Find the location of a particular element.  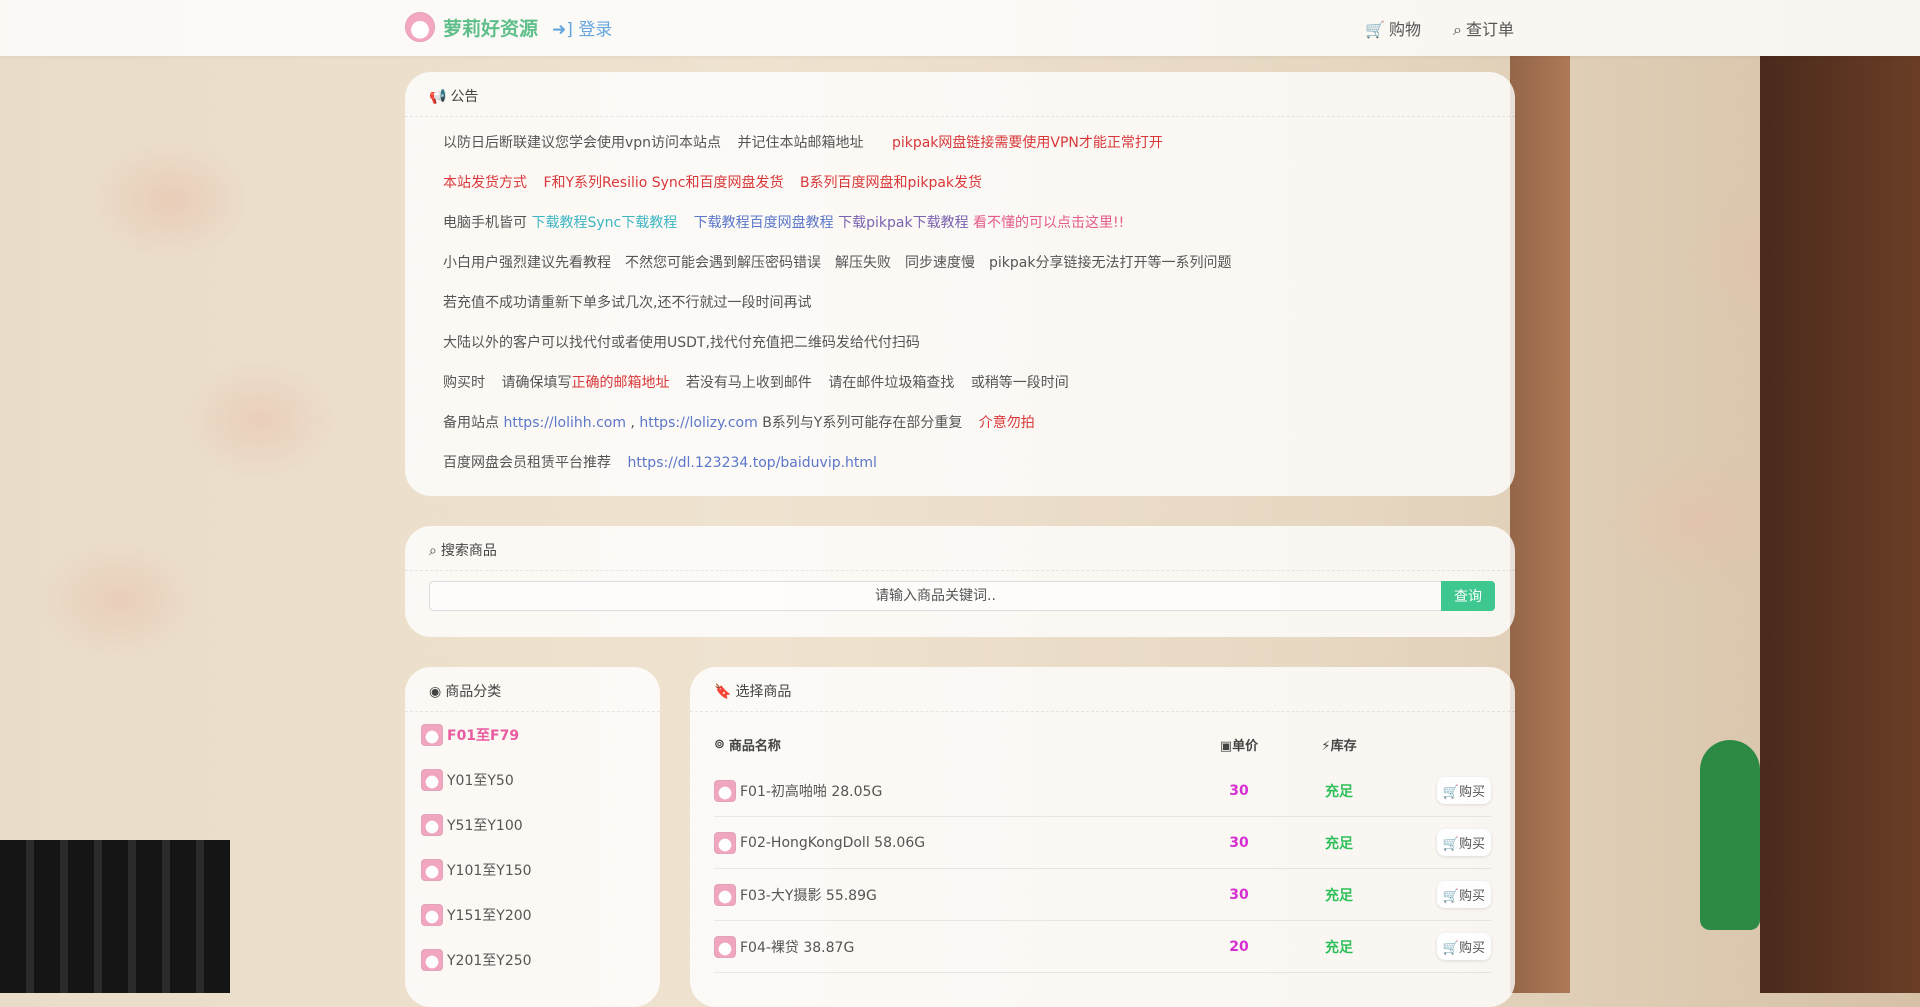

notice-text: 若没有马上收到邮件 is located at coordinates (748, 383).